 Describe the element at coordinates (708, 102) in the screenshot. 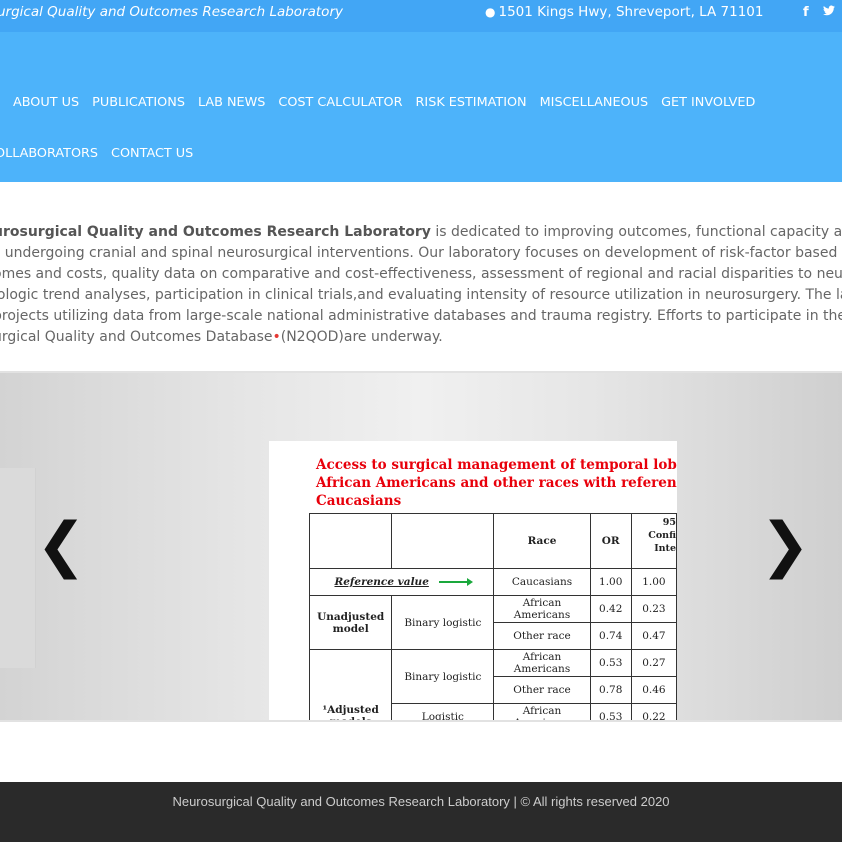

I see `nav-get-involved: GET INVOLVED` at that location.